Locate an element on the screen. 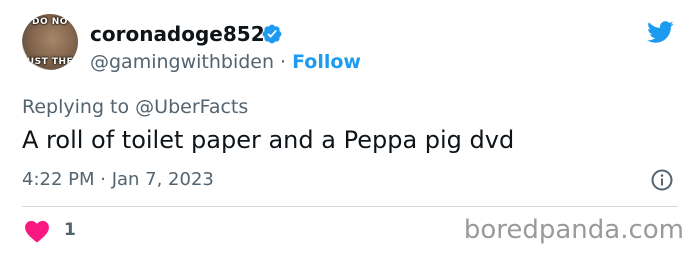  like-count: 1 is located at coordinates (70, 230).